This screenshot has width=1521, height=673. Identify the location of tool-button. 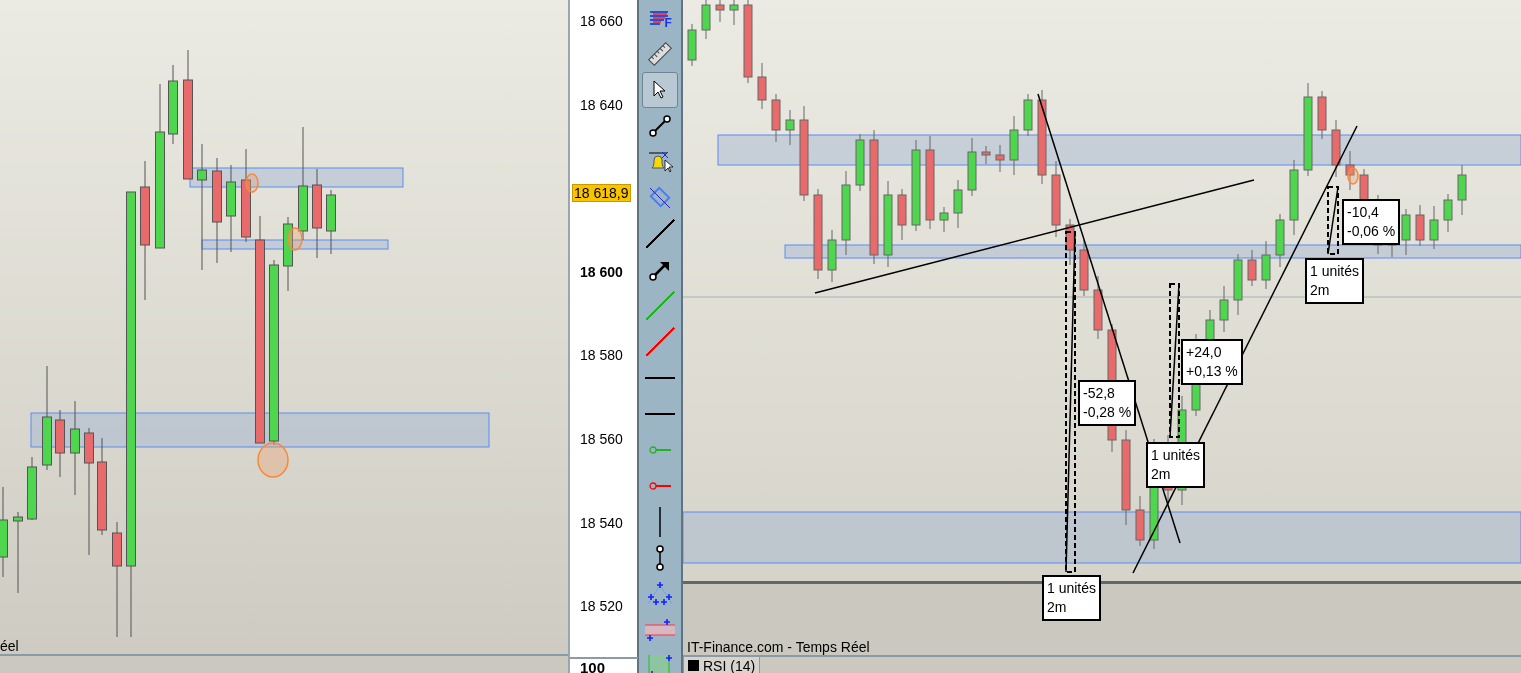
(659, 90).